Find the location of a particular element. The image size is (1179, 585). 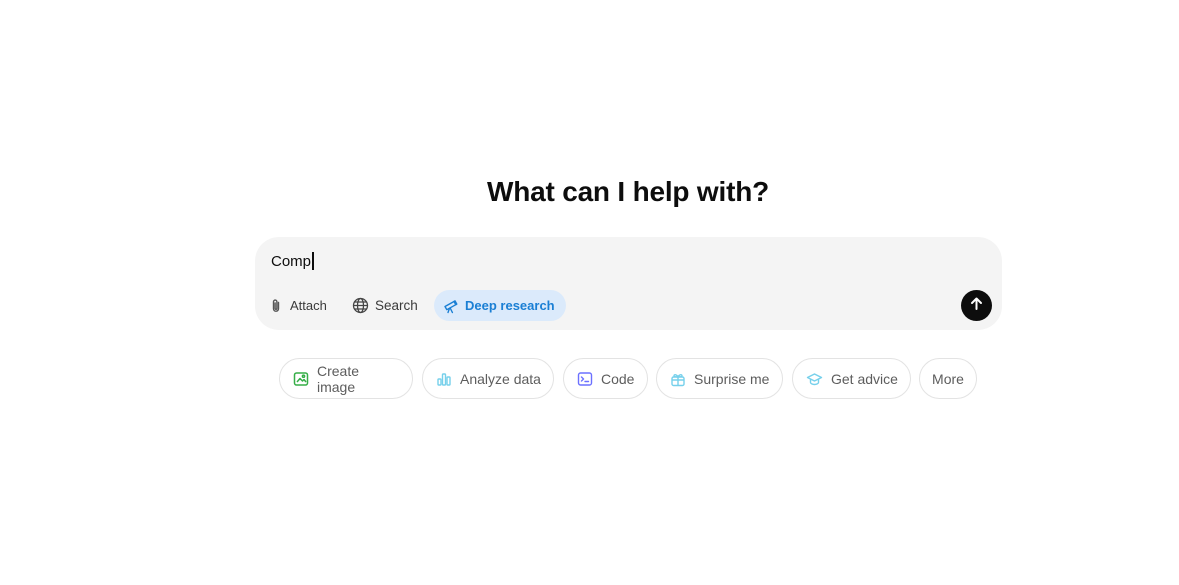

get-advice-button: Get advice is located at coordinates (851, 378).